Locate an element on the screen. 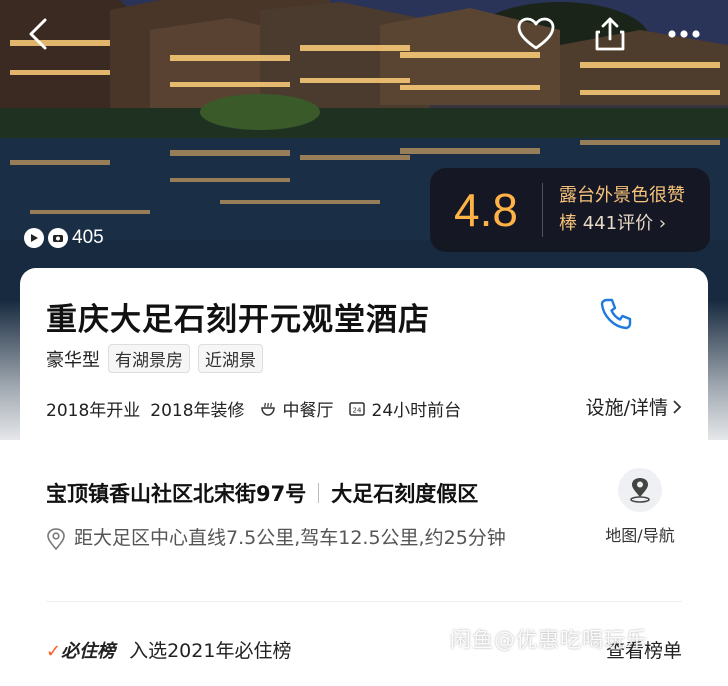  must-stay-text: 入选2021年必住榜 is located at coordinates (210, 651).